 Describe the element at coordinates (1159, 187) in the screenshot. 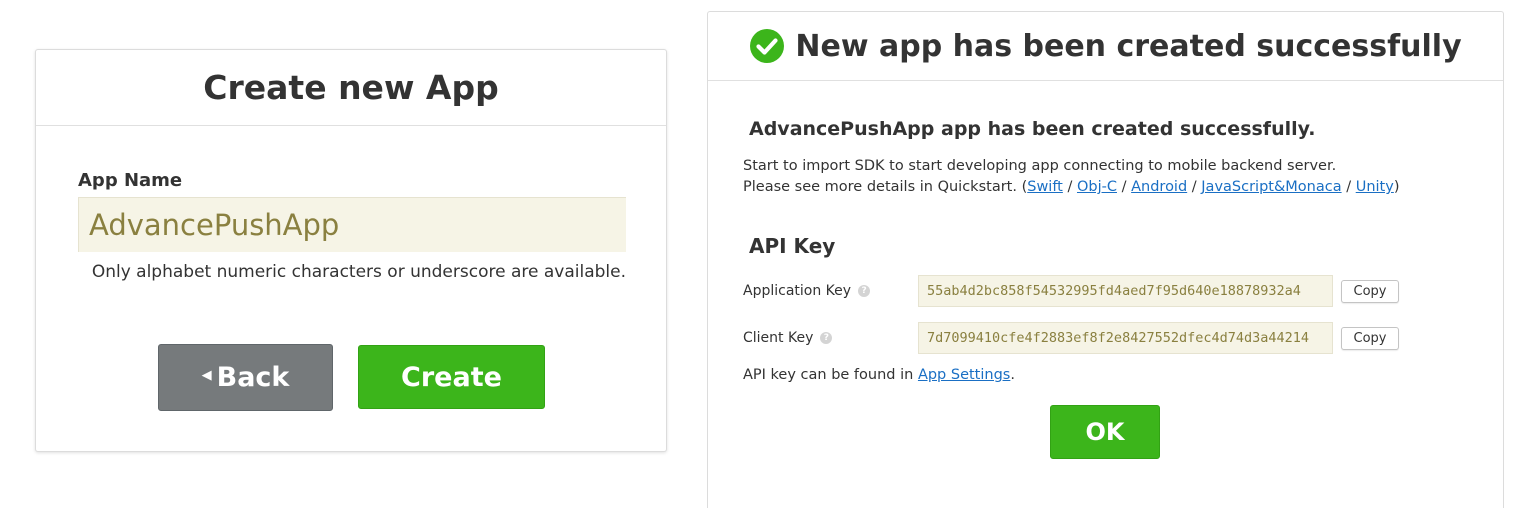

I see `quickstart-link-android: Android` at that location.